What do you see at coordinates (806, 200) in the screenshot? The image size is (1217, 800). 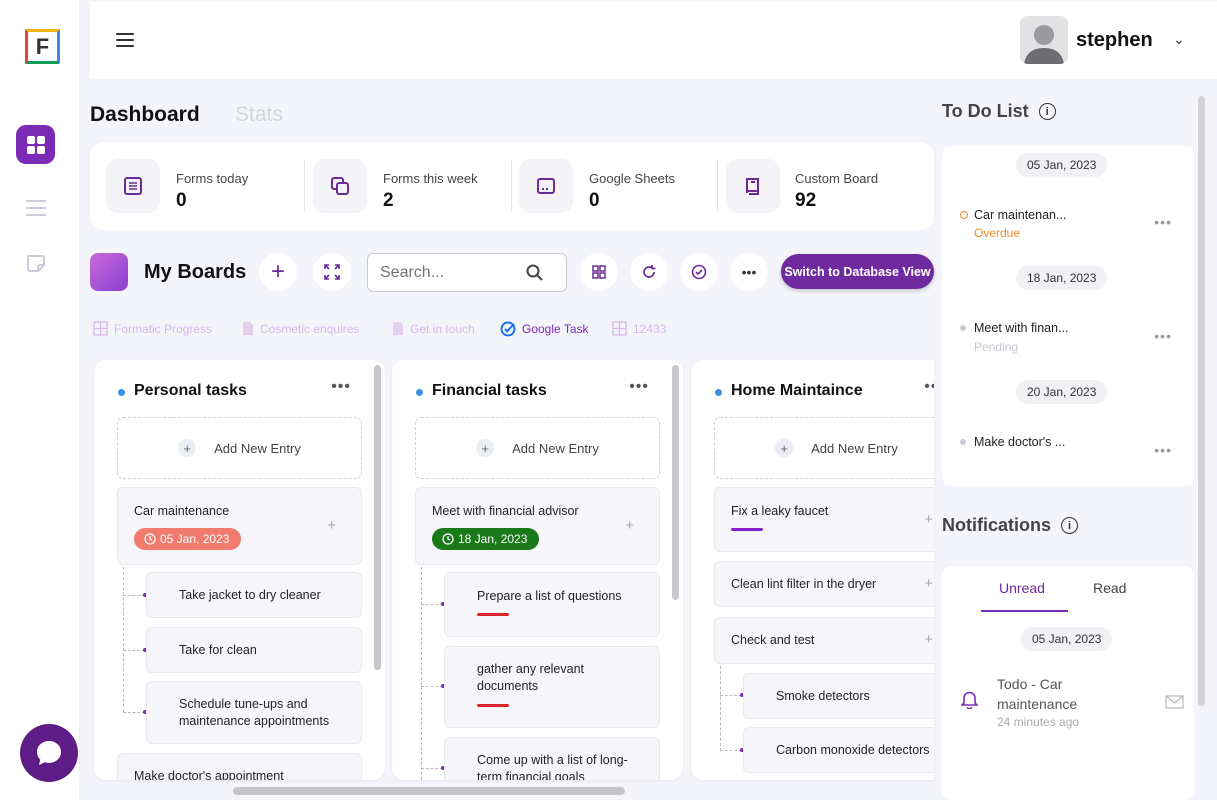 I see `stat-value: 92` at bounding box center [806, 200].